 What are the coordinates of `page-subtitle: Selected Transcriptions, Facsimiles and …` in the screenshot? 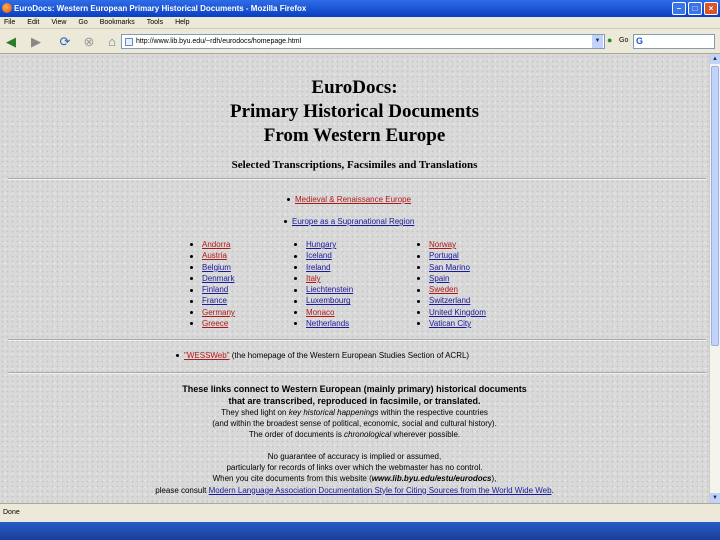 It's located at (354, 165).